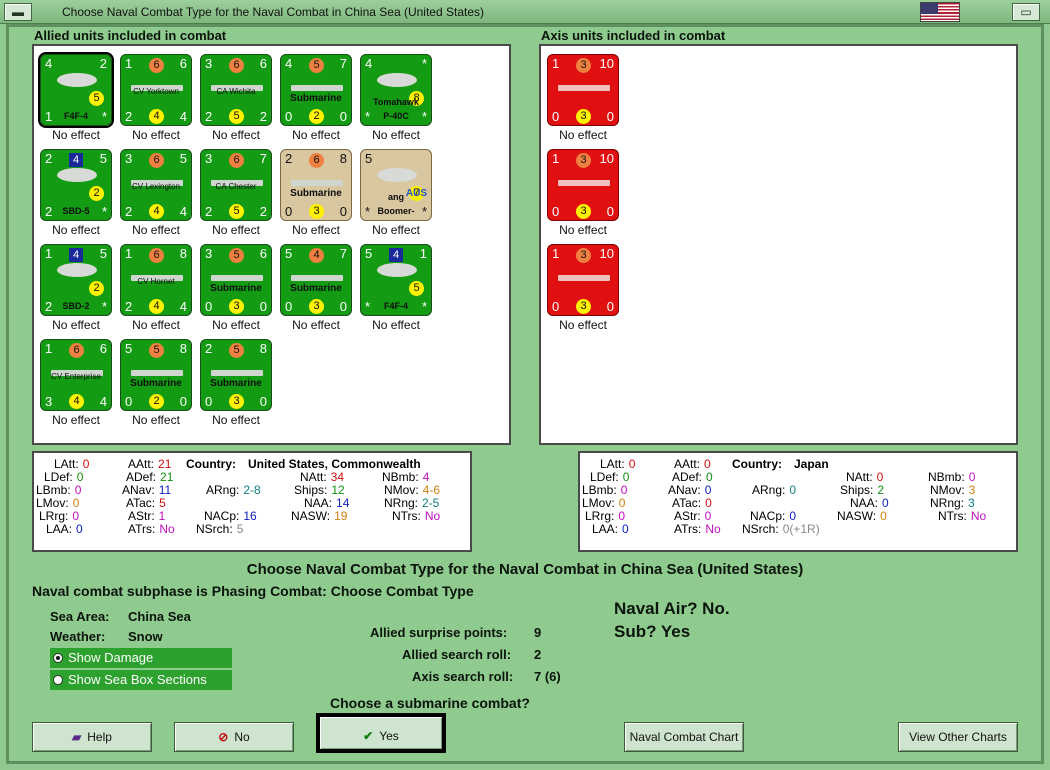 The width and height of the screenshot is (1050, 770). What do you see at coordinates (774, 490) in the screenshot?
I see `stat-arng: ARng: 0` at bounding box center [774, 490].